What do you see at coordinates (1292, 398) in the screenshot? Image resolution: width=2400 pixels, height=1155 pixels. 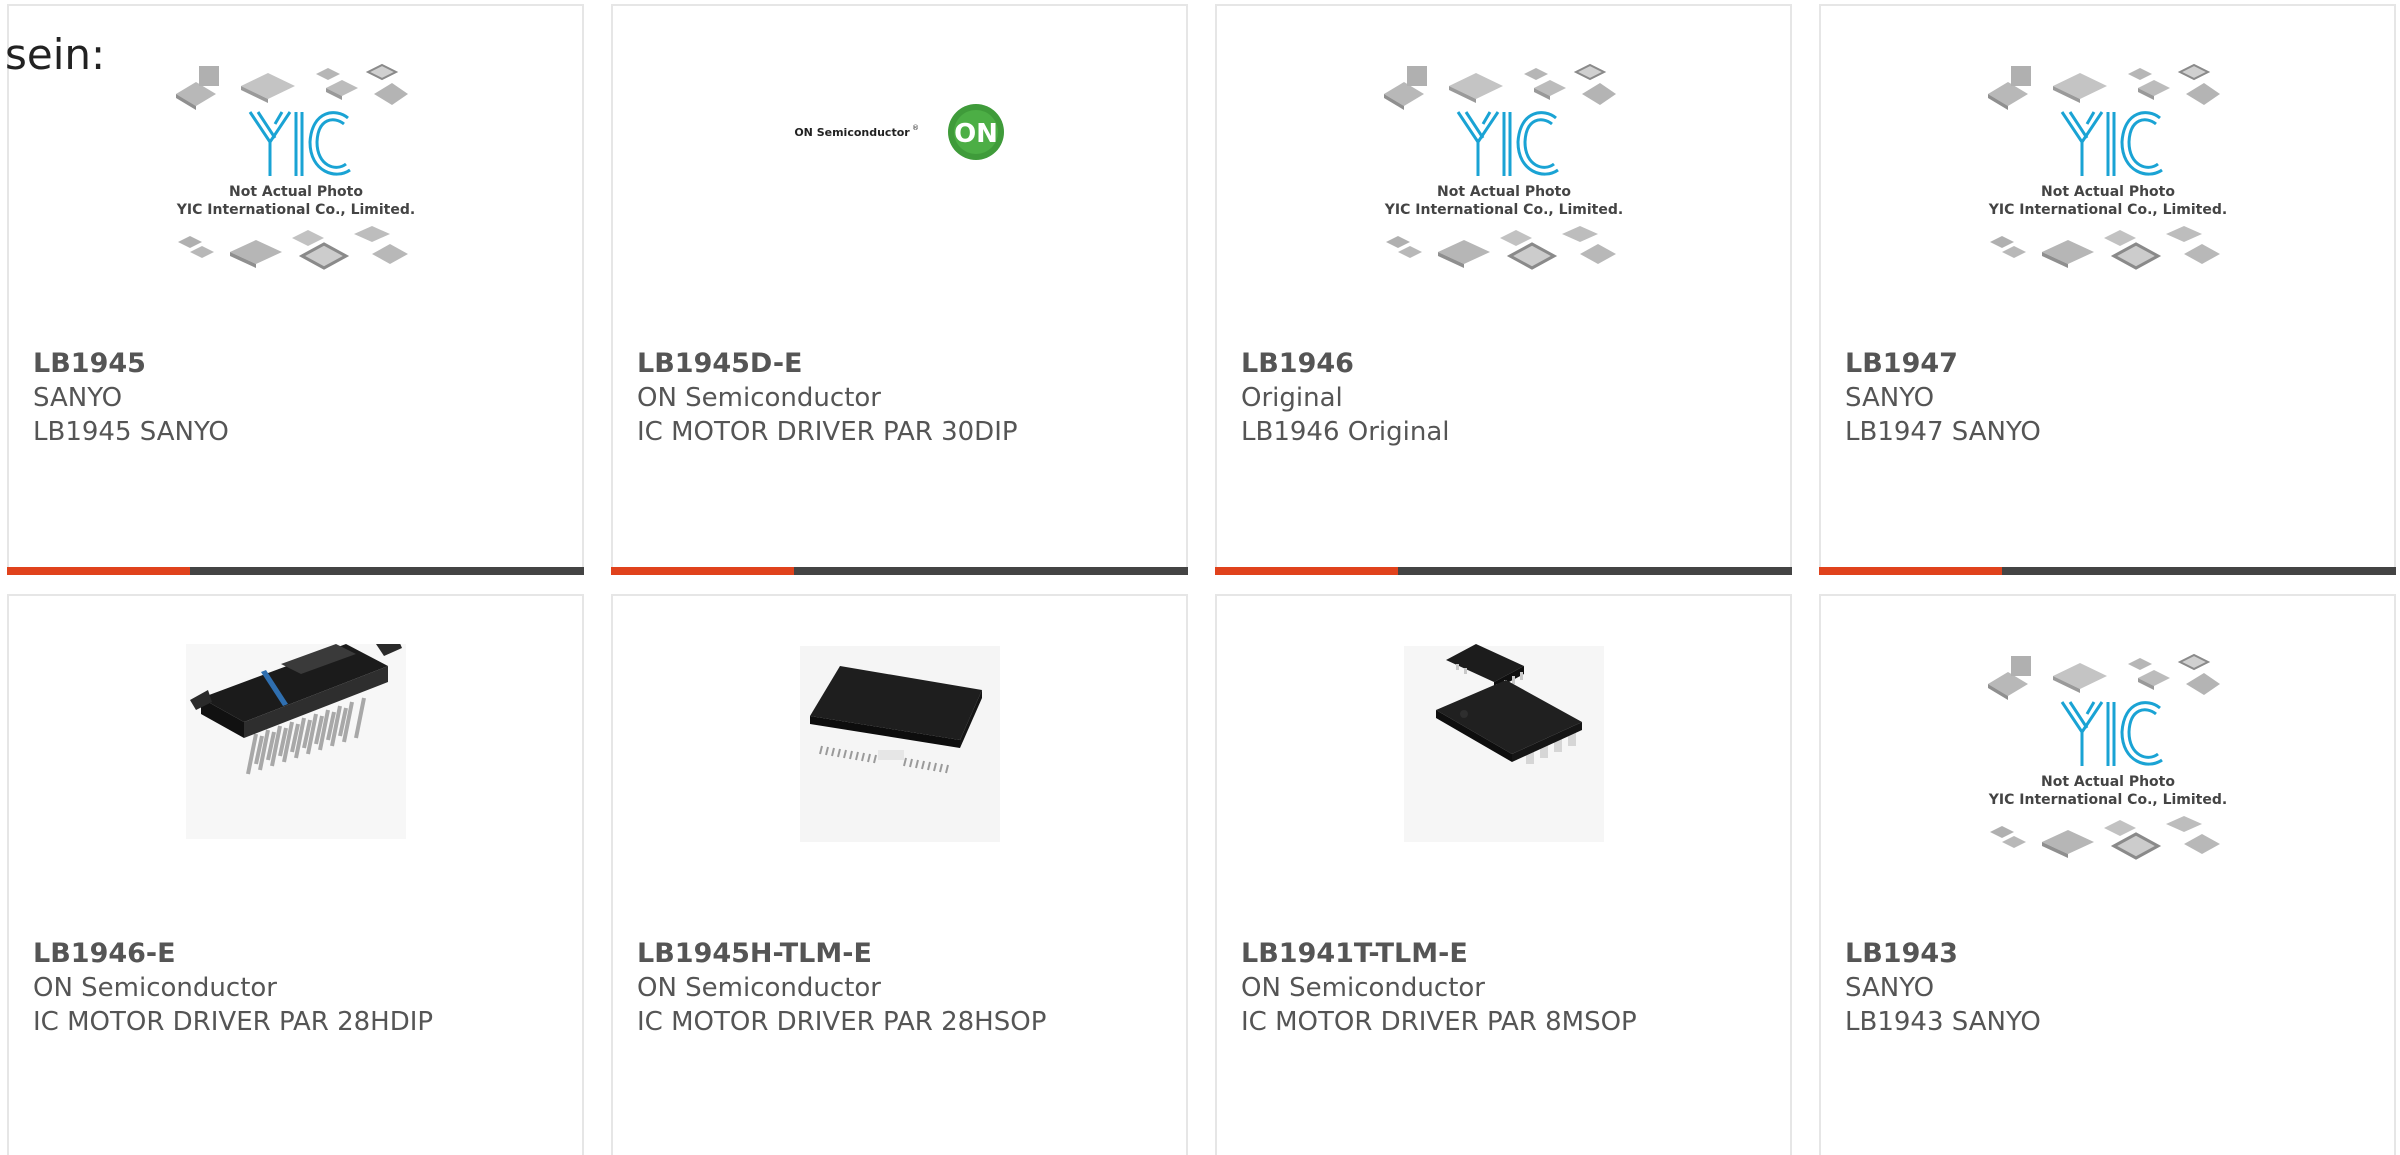 I see `manufacturer: Original` at bounding box center [1292, 398].